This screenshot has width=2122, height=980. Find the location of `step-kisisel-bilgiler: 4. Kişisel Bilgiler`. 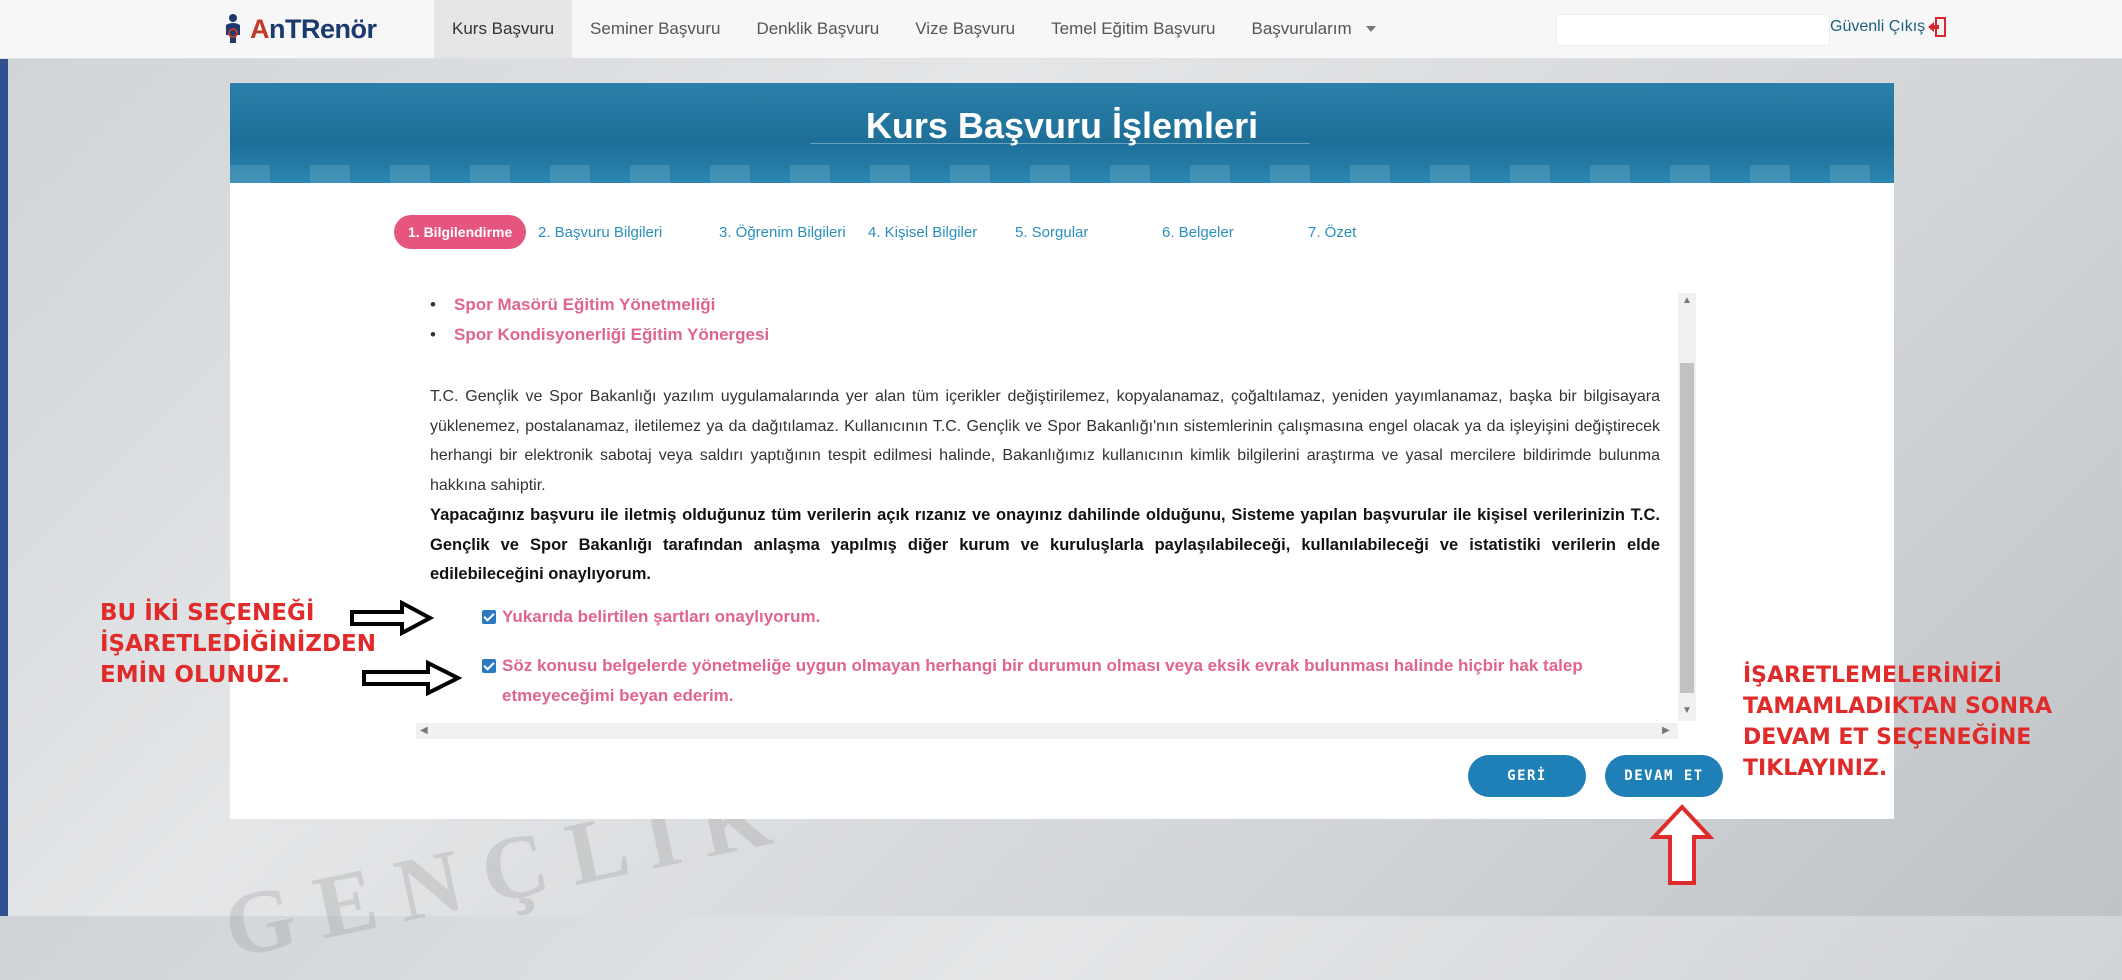

step-kisisel-bilgiler: 4. Kişisel Bilgiler is located at coordinates (922, 232).